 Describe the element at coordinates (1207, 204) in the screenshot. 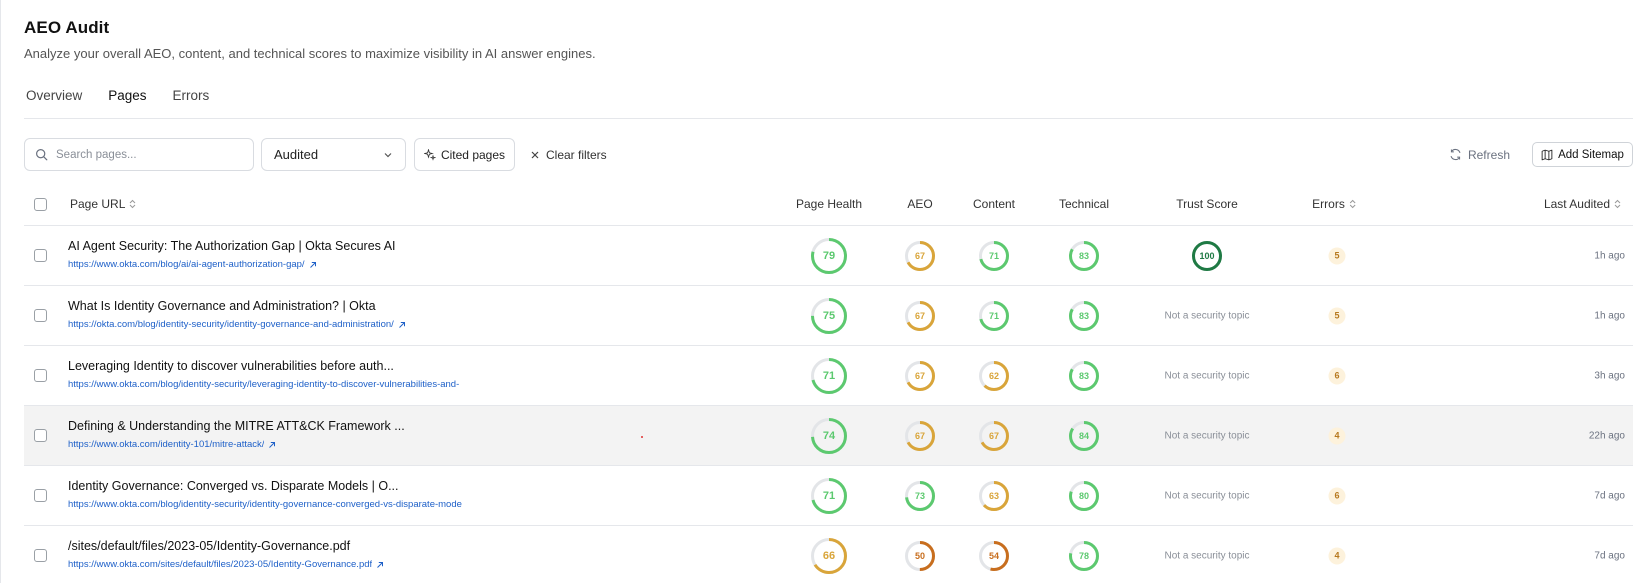

I see `col-trust-score: Trust Score` at that location.